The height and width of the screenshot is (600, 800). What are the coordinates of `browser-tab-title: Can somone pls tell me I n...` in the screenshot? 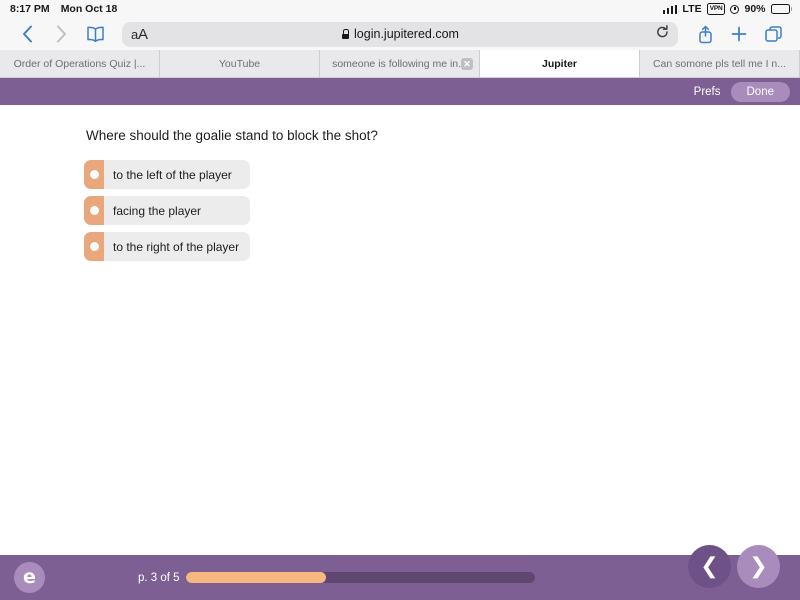 It's located at (719, 63).